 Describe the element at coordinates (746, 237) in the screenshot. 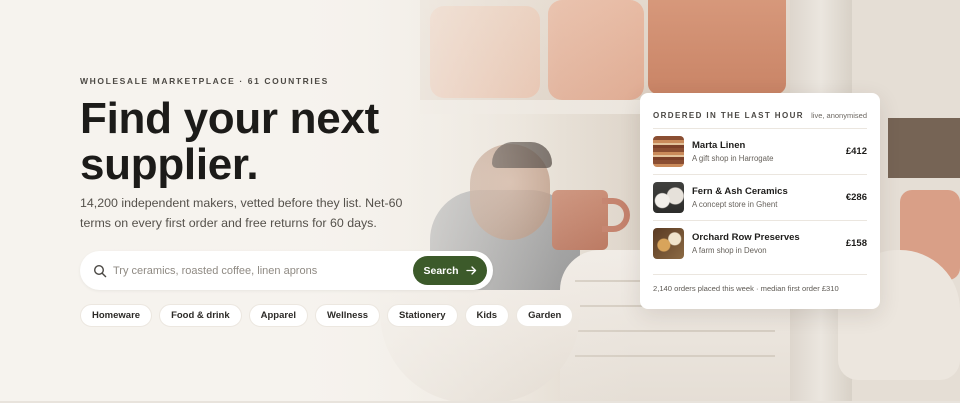

I see `supplier-name: Orchard Row Preserves` at that location.